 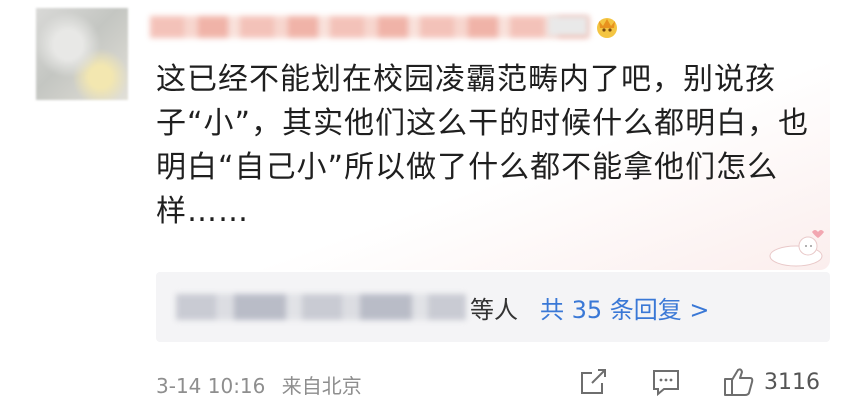 I want to click on share-icon, so click(x=593, y=382).